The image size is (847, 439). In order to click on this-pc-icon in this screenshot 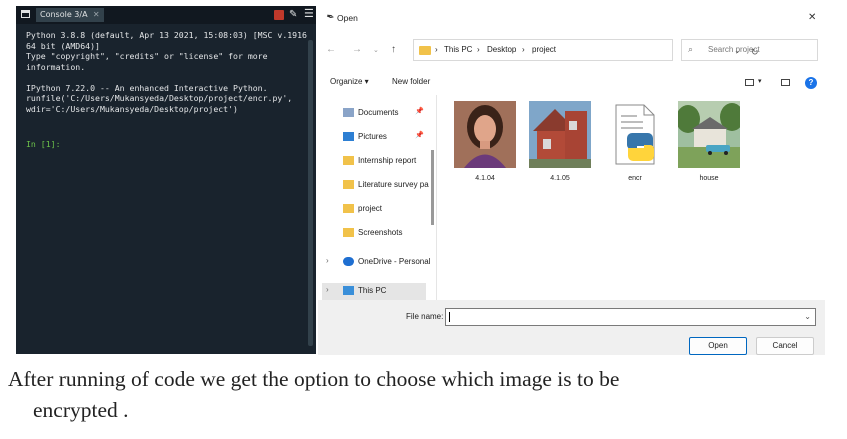, I will do `click(348, 290)`.